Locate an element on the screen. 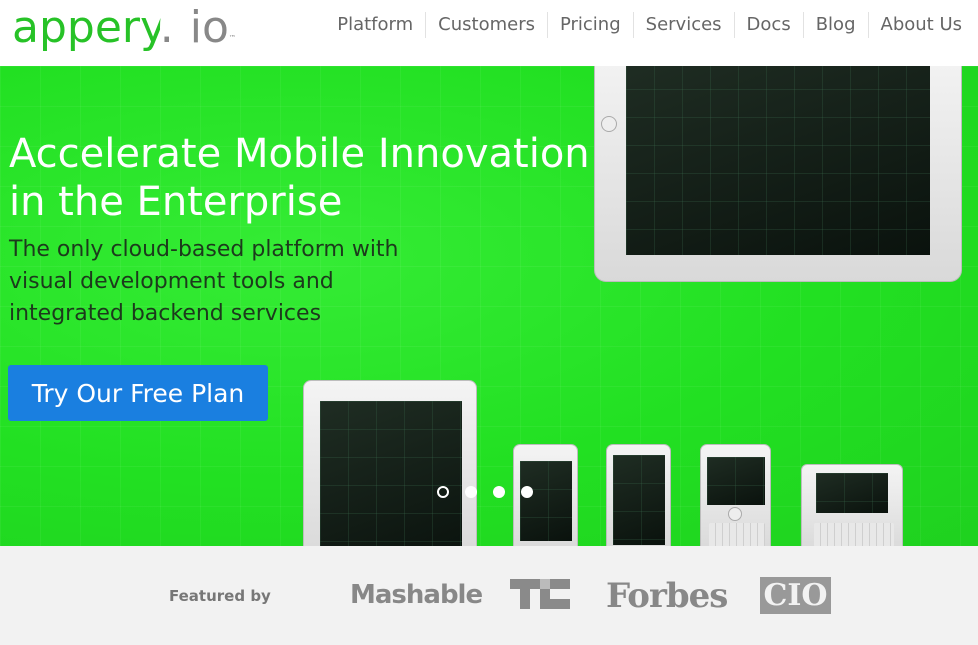 The height and width of the screenshot is (645, 978). phone-keyboard-image is located at coordinates (735, 495).